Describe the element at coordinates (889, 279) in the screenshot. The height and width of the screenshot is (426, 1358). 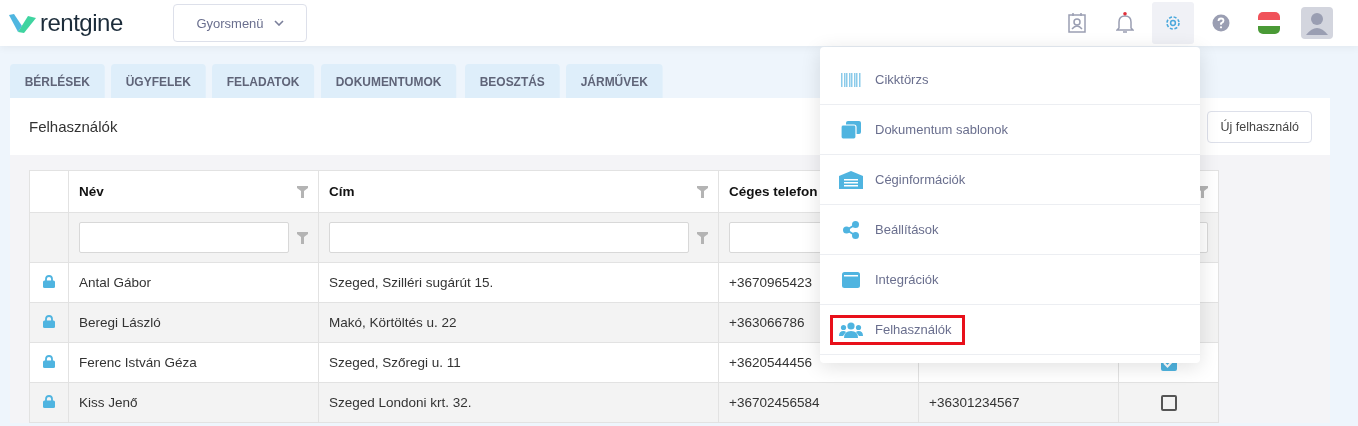
I see `menu-item: Integrációk` at that location.